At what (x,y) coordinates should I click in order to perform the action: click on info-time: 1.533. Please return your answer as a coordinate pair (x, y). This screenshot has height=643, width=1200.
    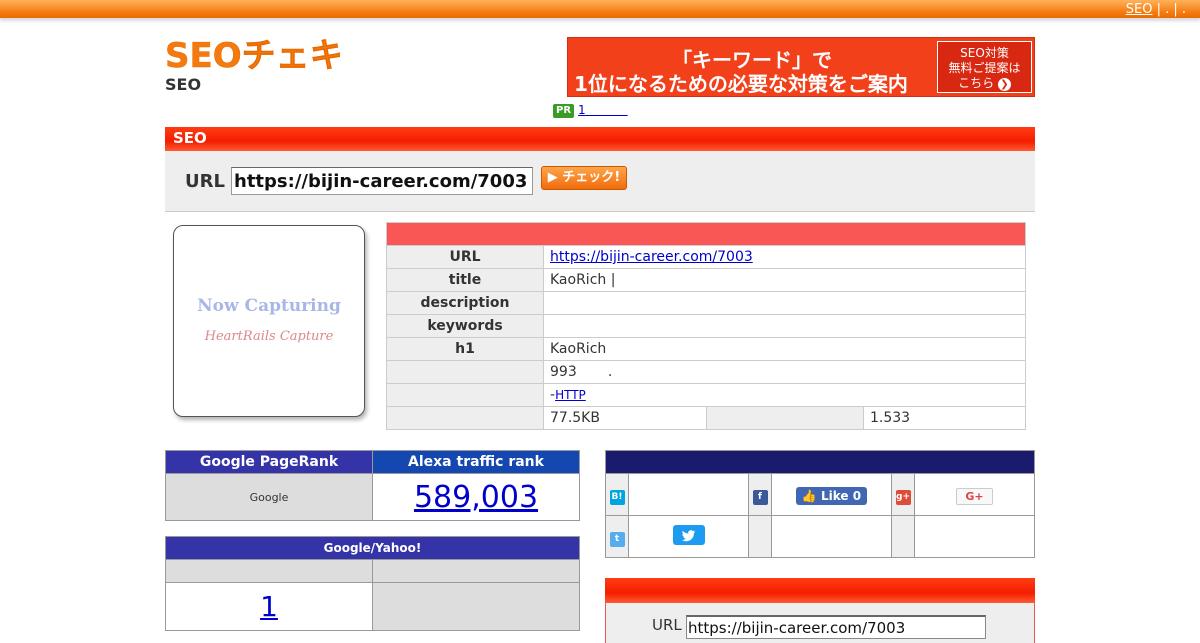
    Looking at the image, I should click on (944, 418).